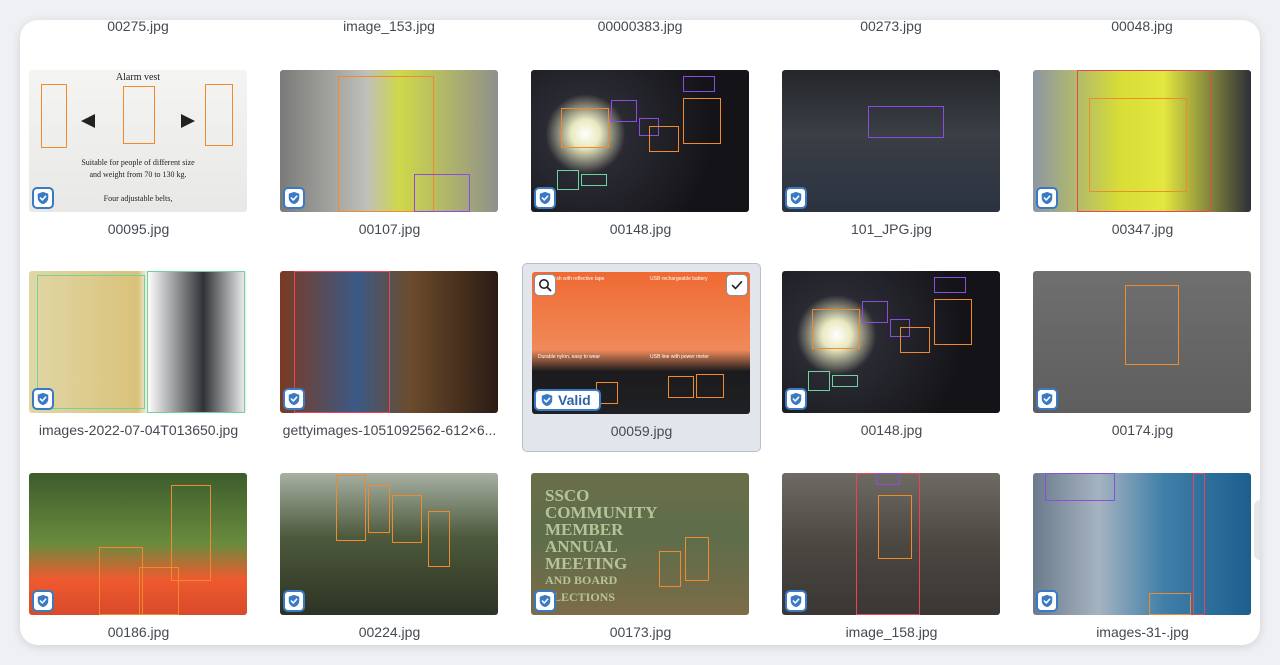 The width and height of the screenshot is (1280, 665). Describe the element at coordinates (1257, 530) in the screenshot. I see `scrollbar` at that location.